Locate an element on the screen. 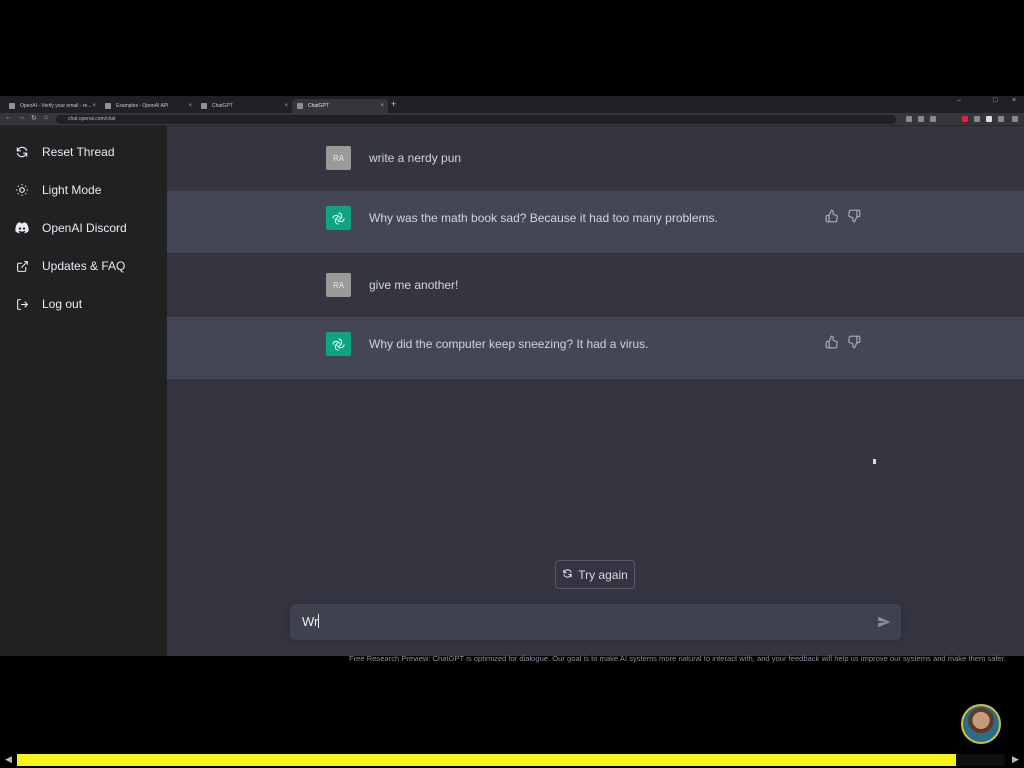 The height and width of the screenshot is (768, 1024). sidebar-item-updates-faq: Updates & FAQ is located at coordinates (89, 266).